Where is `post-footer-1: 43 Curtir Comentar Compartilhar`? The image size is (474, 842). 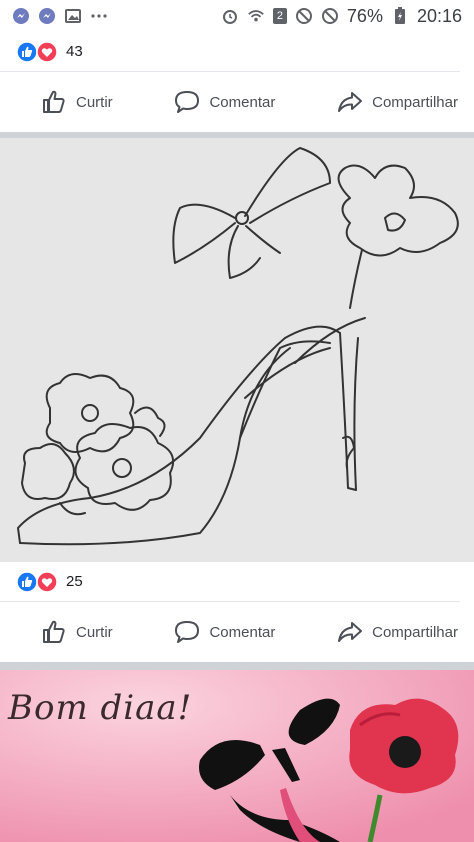
post-footer-1: 43 Curtir Comentar Compartilhar is located at coordinates (237, 82).